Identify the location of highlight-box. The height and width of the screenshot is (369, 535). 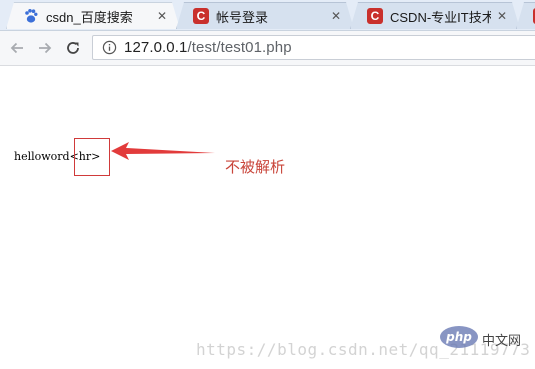
(92, 157).